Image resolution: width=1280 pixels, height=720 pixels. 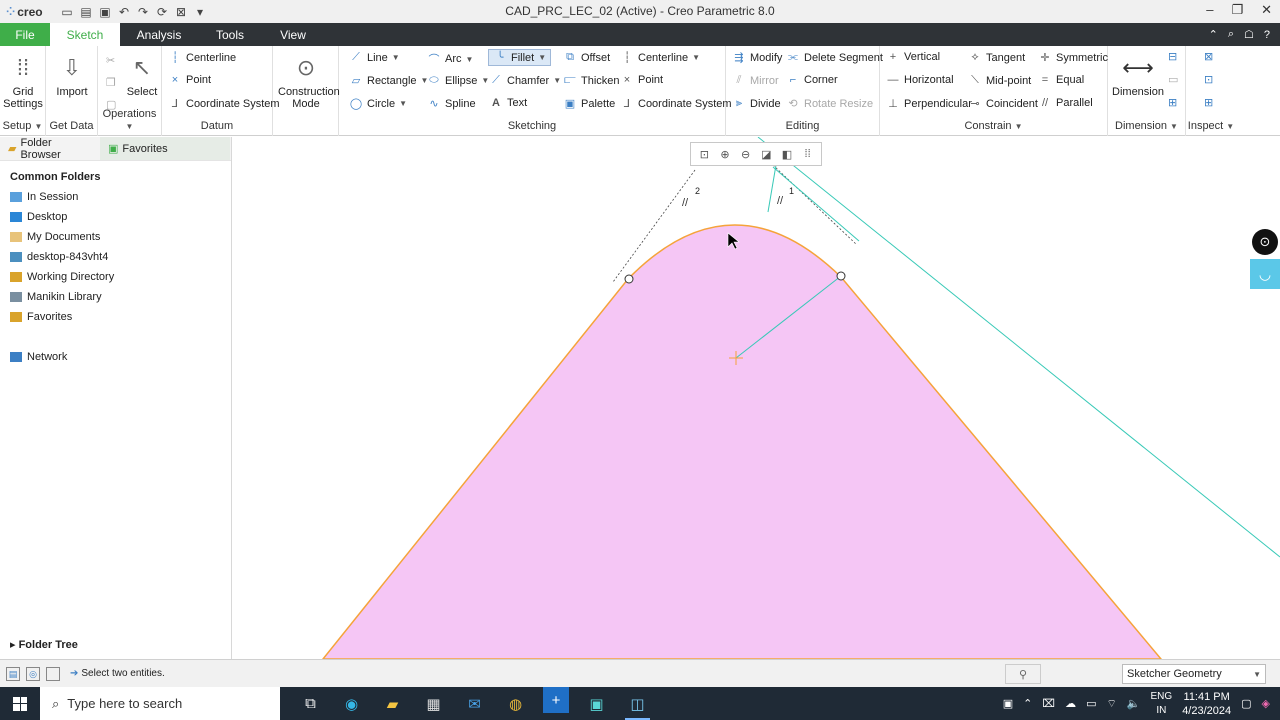 I want to click on repaint-icon: ◪, so click(x=766, y=154).